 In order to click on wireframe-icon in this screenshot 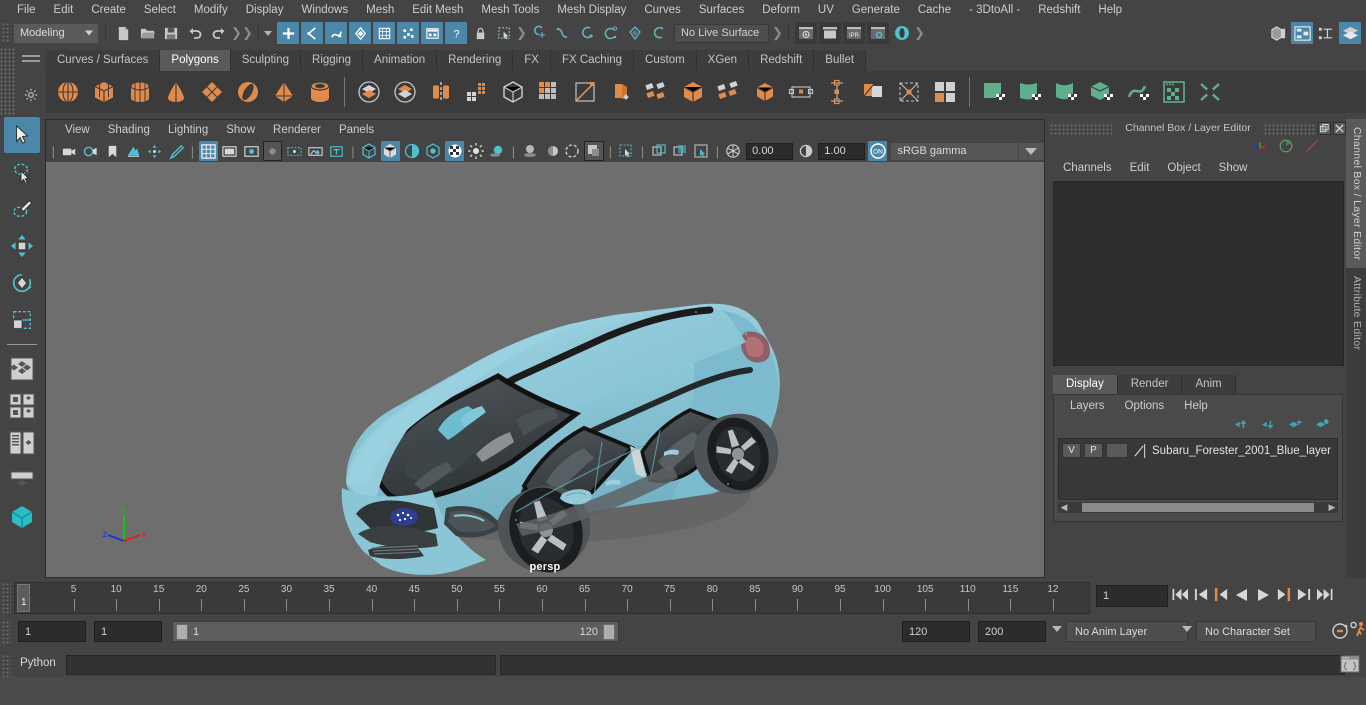, I will do `click(368, 151)`.